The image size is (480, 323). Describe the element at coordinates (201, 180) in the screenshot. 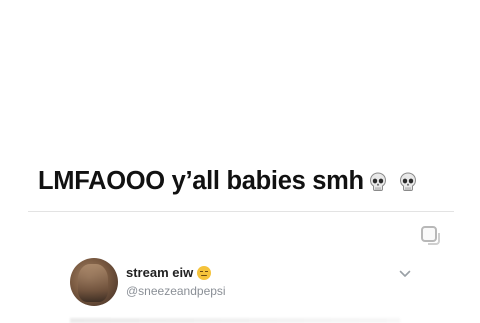

I see `caption-text: LMFAOOO y’all babies smh` at that location.